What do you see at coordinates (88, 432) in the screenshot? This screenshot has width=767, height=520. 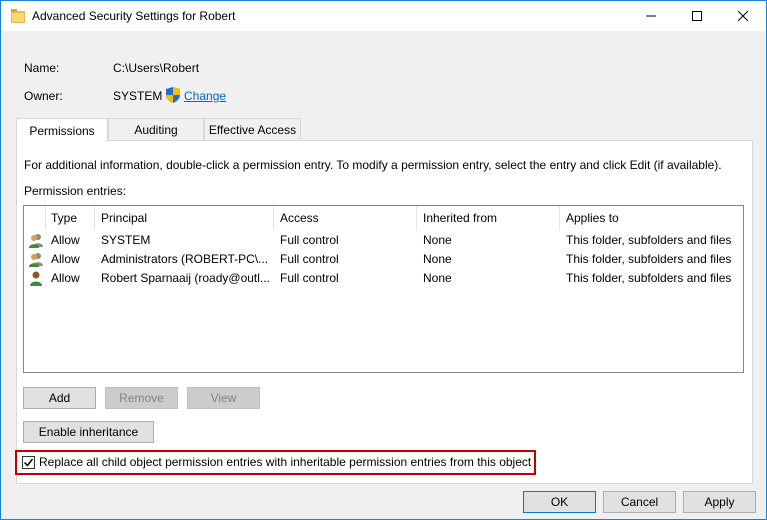 I see `enable-inheritance-button: Enable inheritance` at bounding box center [88, 432].